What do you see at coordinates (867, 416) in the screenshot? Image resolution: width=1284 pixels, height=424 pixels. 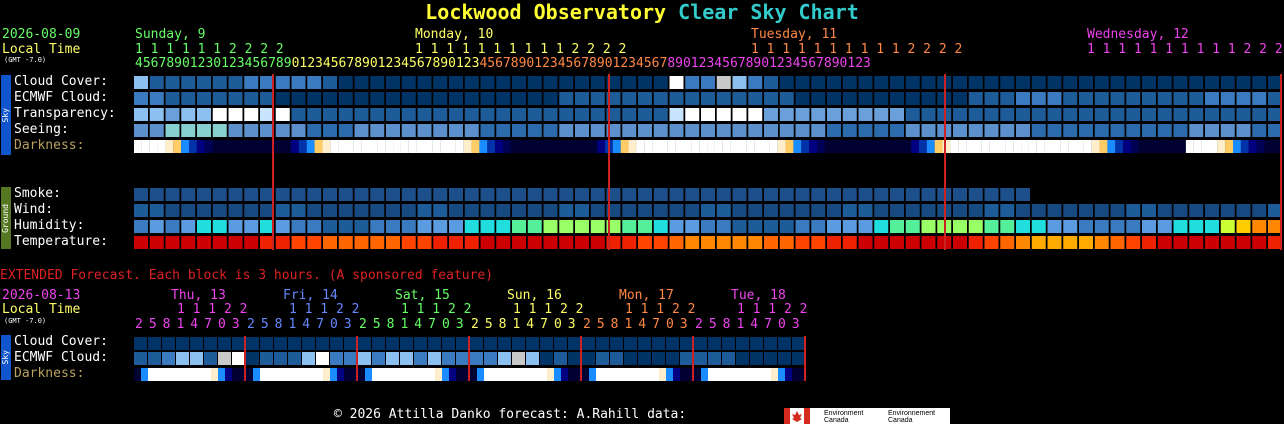 I see `environment-canada-logo: Environment Canada Environnement Canada` at bounding box center [867, 416].